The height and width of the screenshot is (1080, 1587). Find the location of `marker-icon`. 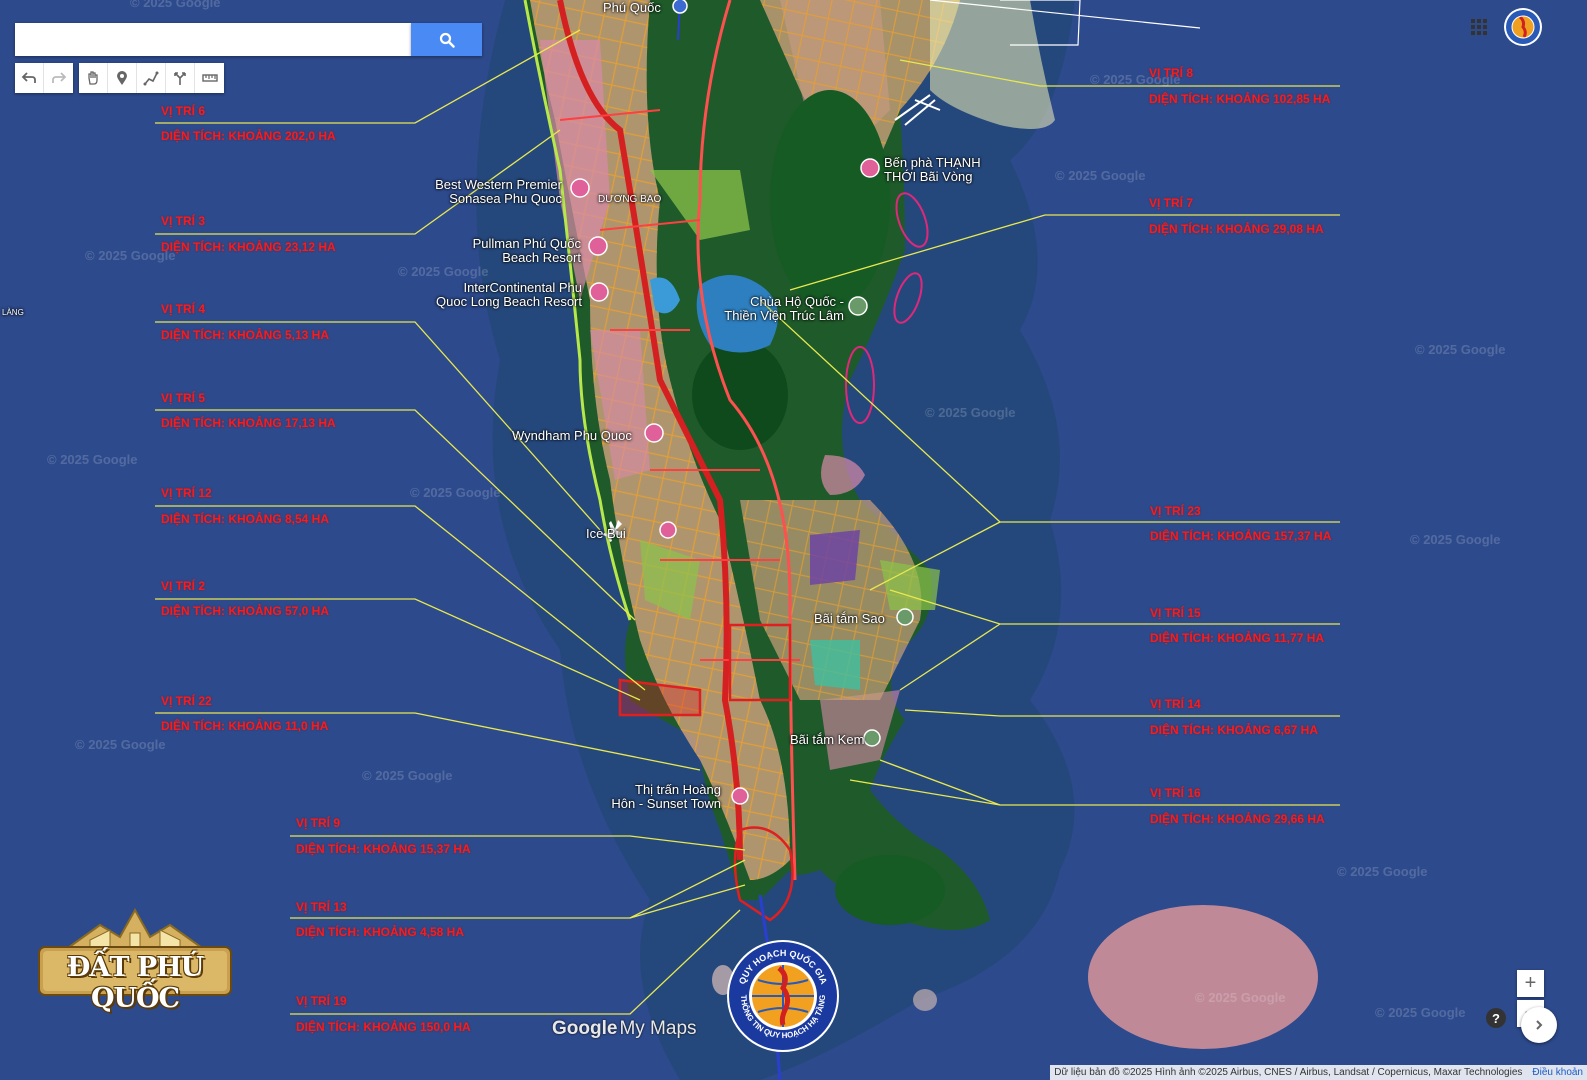

marker-icon is located at coordinates (122, 78).